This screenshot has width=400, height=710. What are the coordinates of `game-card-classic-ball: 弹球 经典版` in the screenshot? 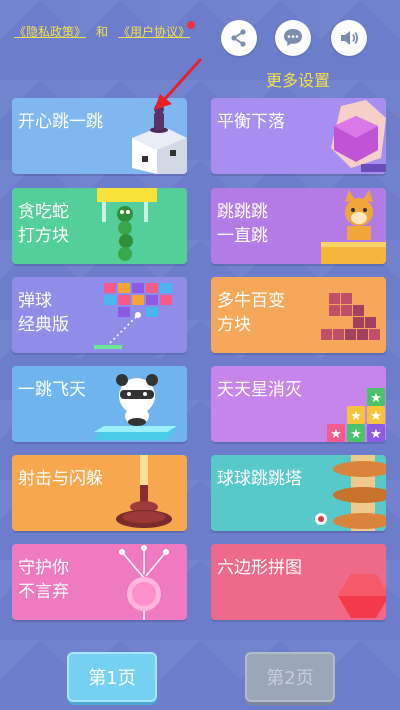 It's located at (99, 315).